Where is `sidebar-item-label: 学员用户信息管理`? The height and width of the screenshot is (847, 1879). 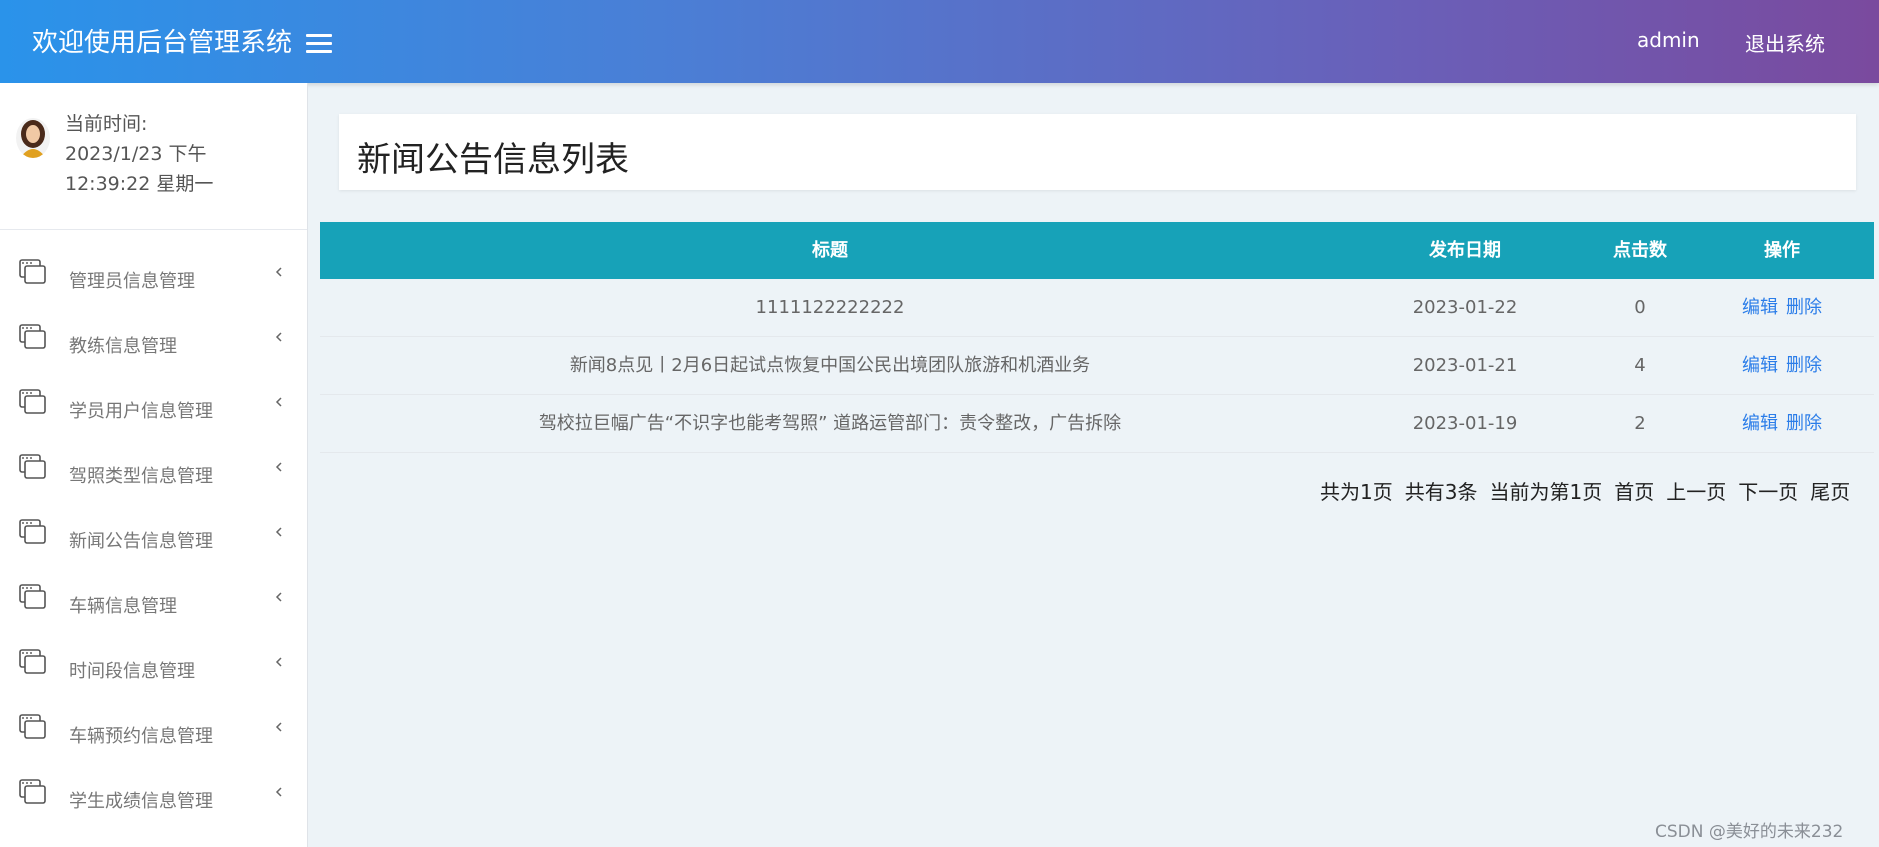 sidebar-item-label: 学员用户信息管理 is located at coordinates (141, 411).